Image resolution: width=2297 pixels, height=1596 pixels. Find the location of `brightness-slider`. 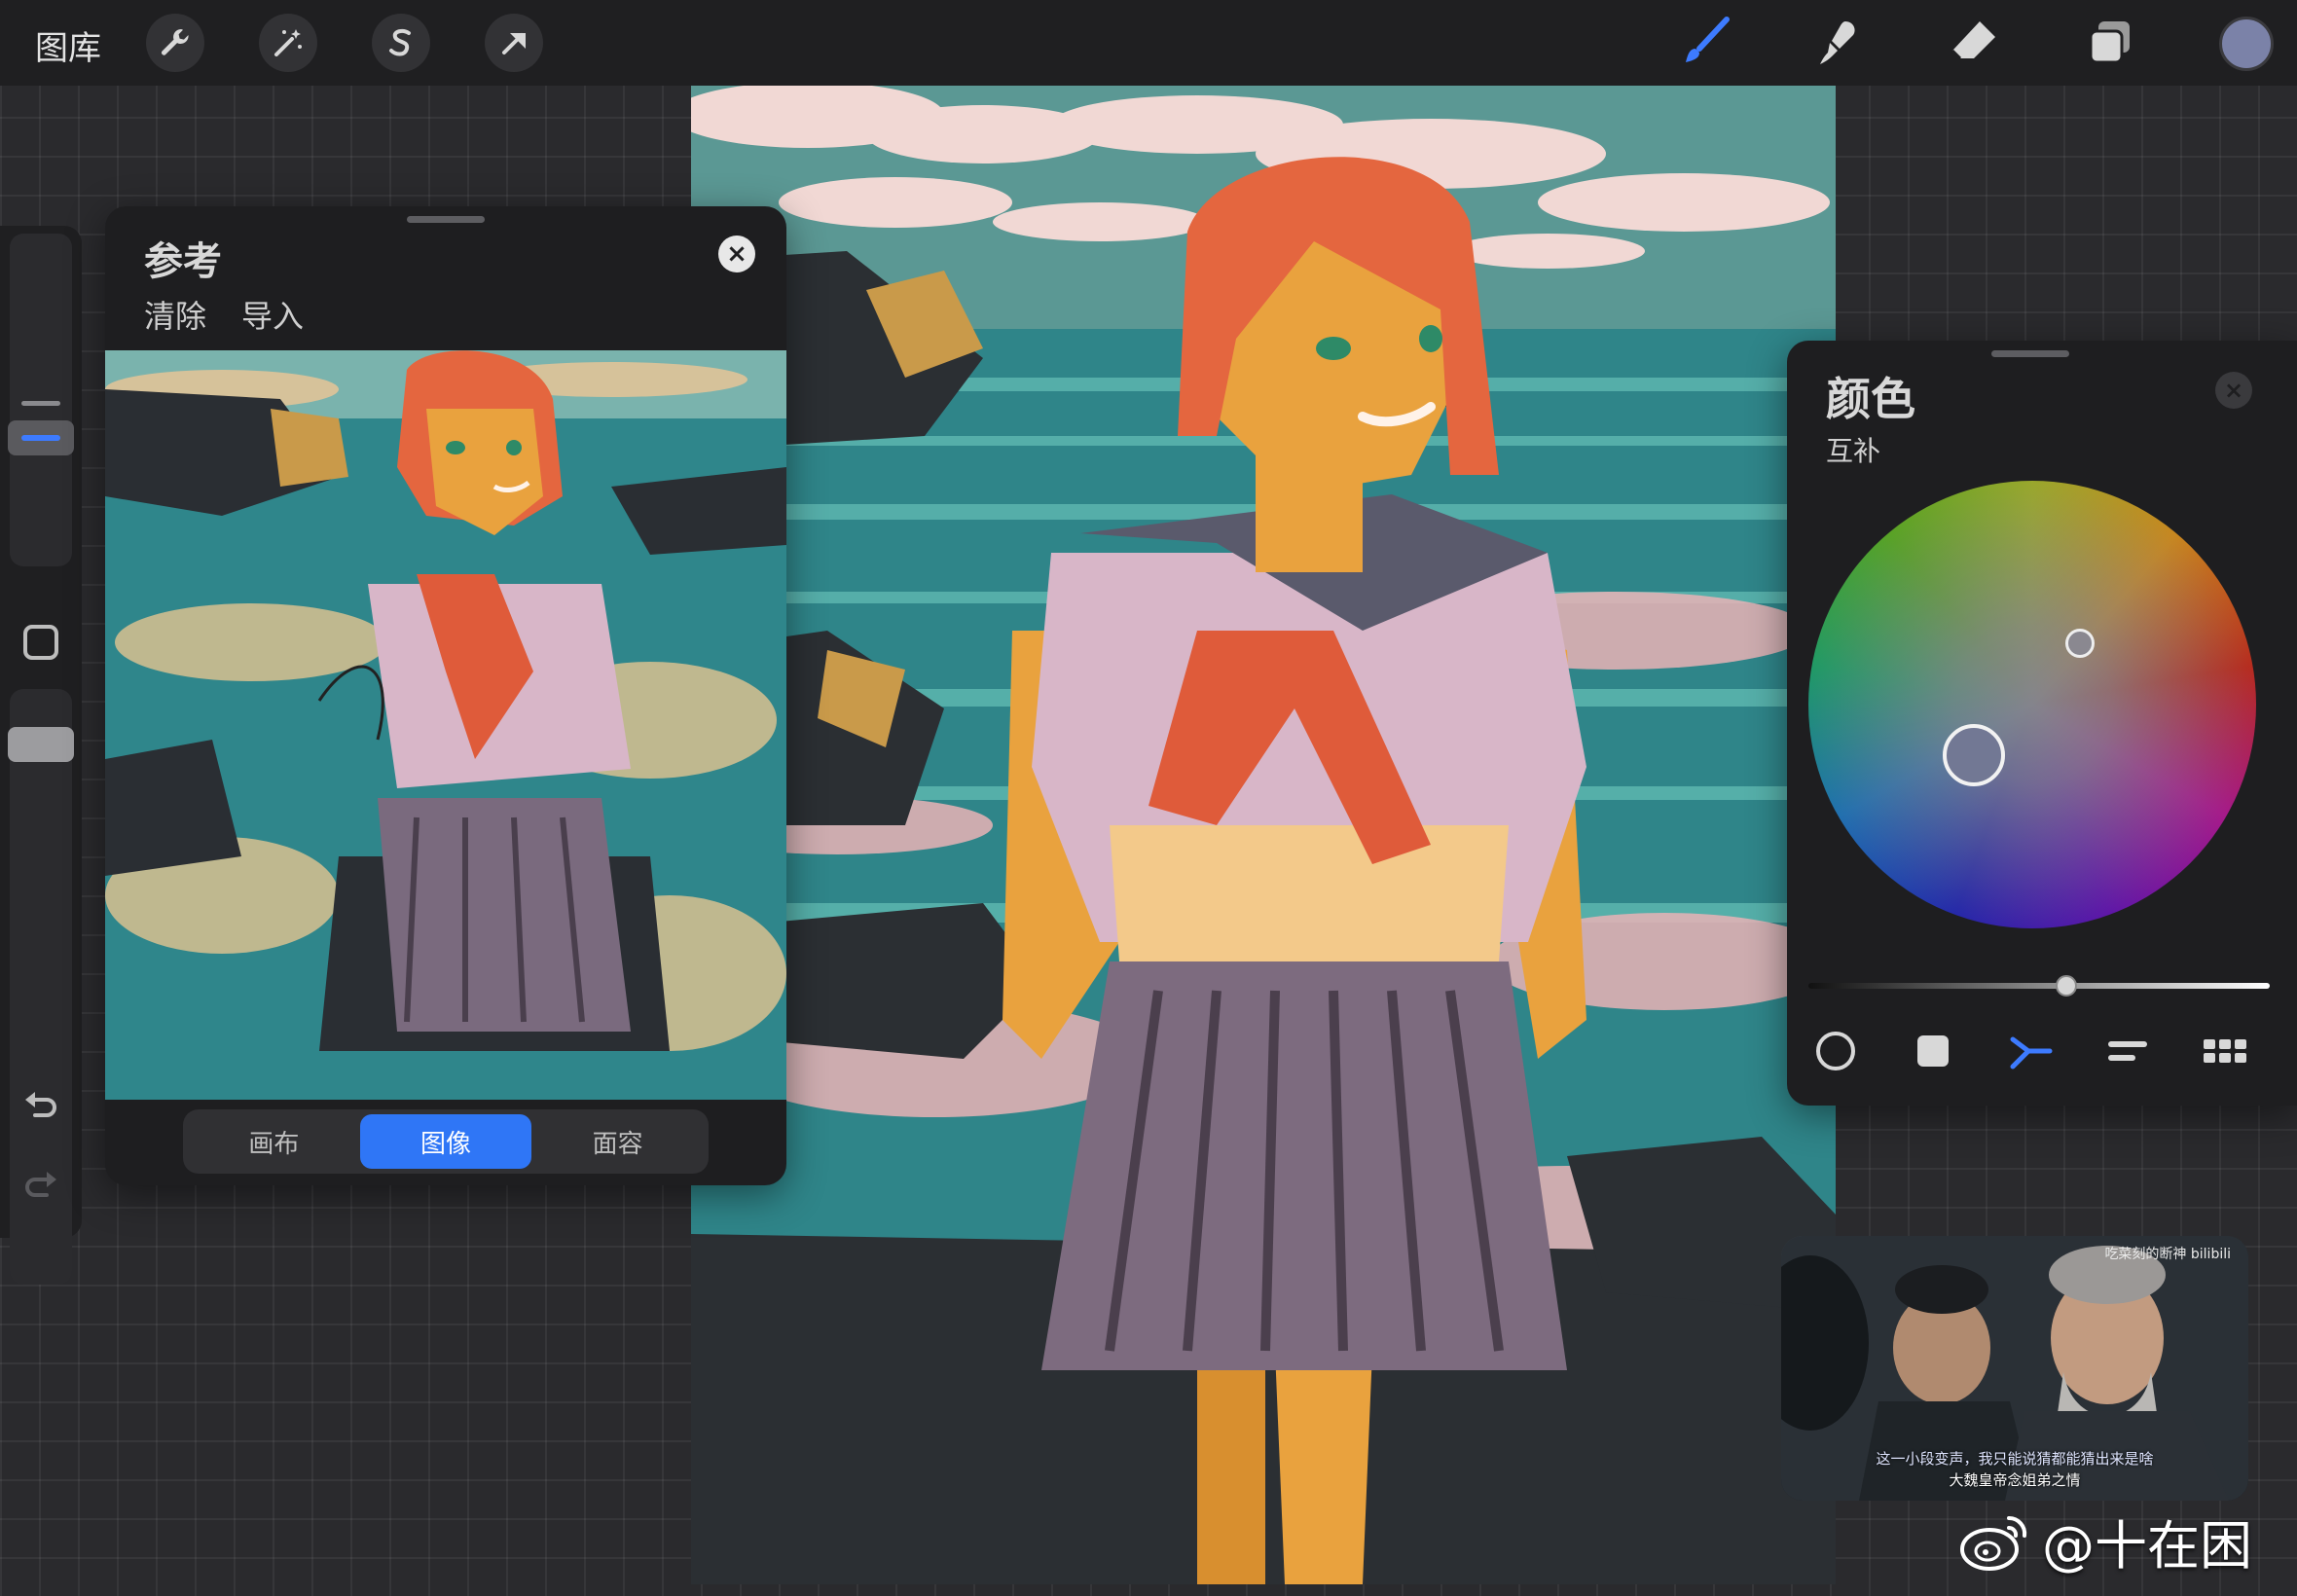

brightness-slider is located at coordinates (2039, 986).